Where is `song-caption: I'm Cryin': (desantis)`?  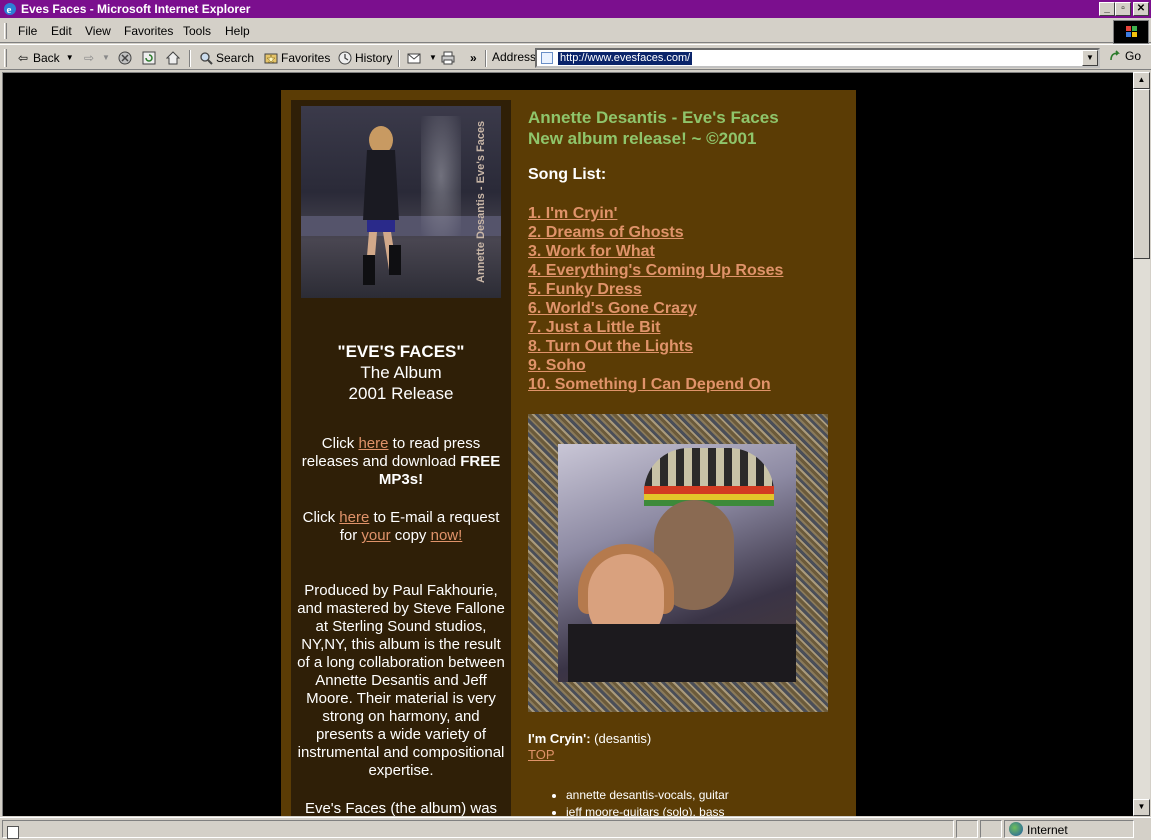 song-caption: I'm Cryin': (desantis) is located at coordinates (589, 738).